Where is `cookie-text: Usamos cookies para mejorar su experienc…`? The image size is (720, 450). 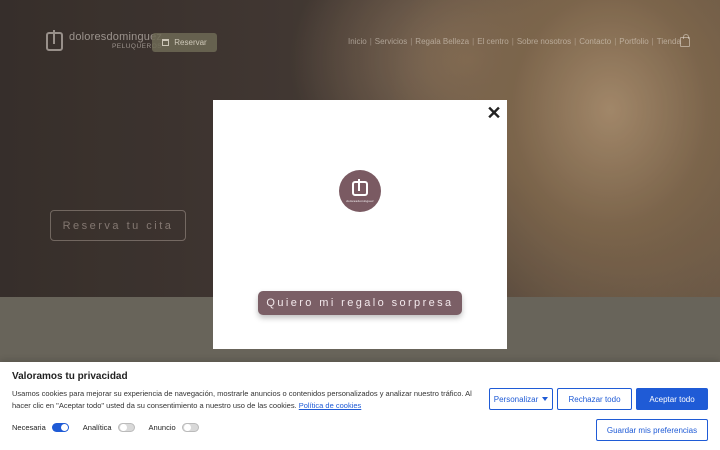
cookie-text: Usamos cookies para mejorar su experienc… is located at coordinates (242, 399).